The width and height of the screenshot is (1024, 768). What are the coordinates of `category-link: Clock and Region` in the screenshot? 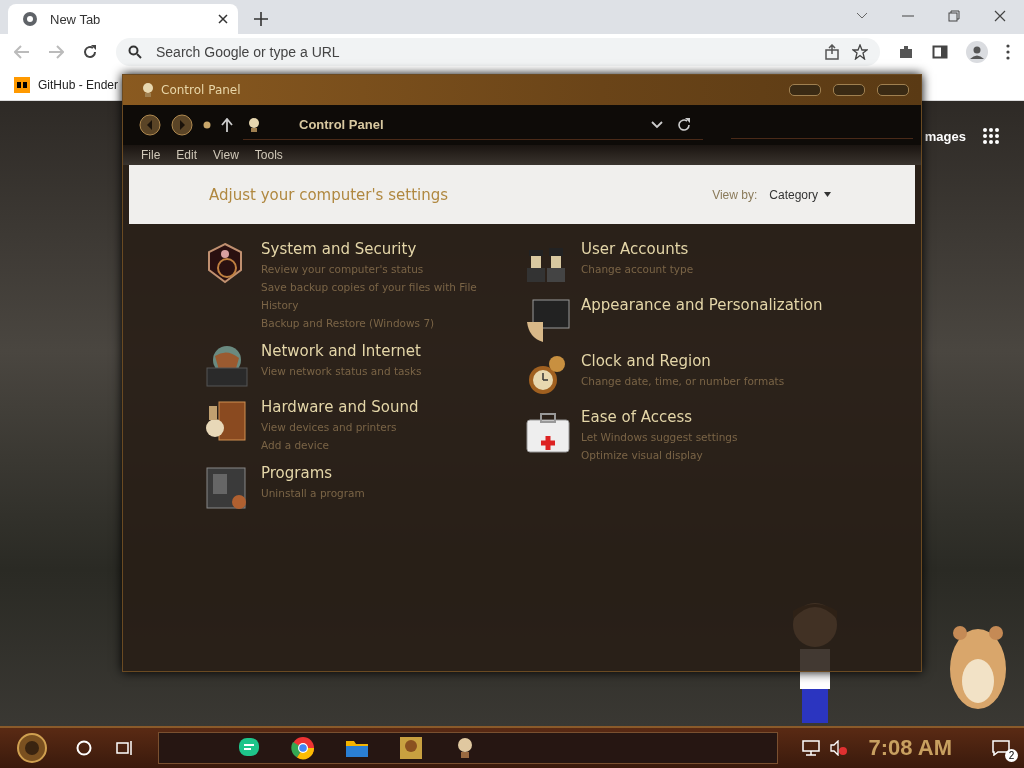 It's located at (646, 361).